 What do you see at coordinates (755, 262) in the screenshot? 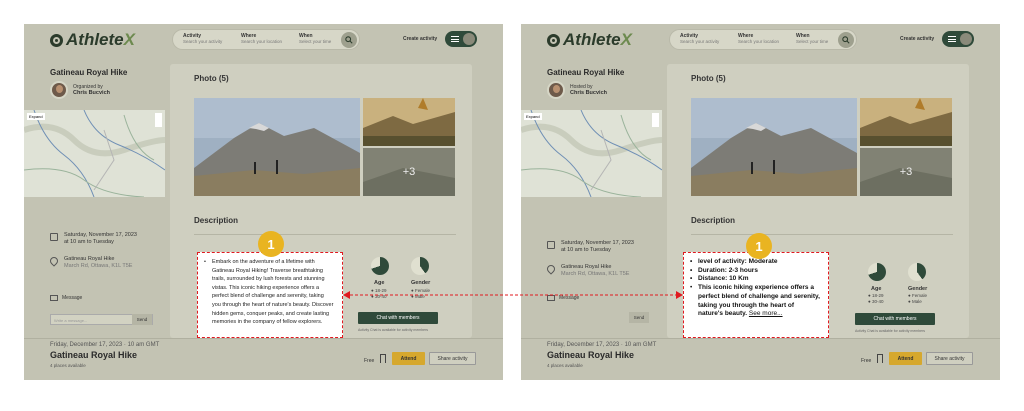
I see `activity-level-item: level of activity: Moderate` at bounding box center [755, 262].